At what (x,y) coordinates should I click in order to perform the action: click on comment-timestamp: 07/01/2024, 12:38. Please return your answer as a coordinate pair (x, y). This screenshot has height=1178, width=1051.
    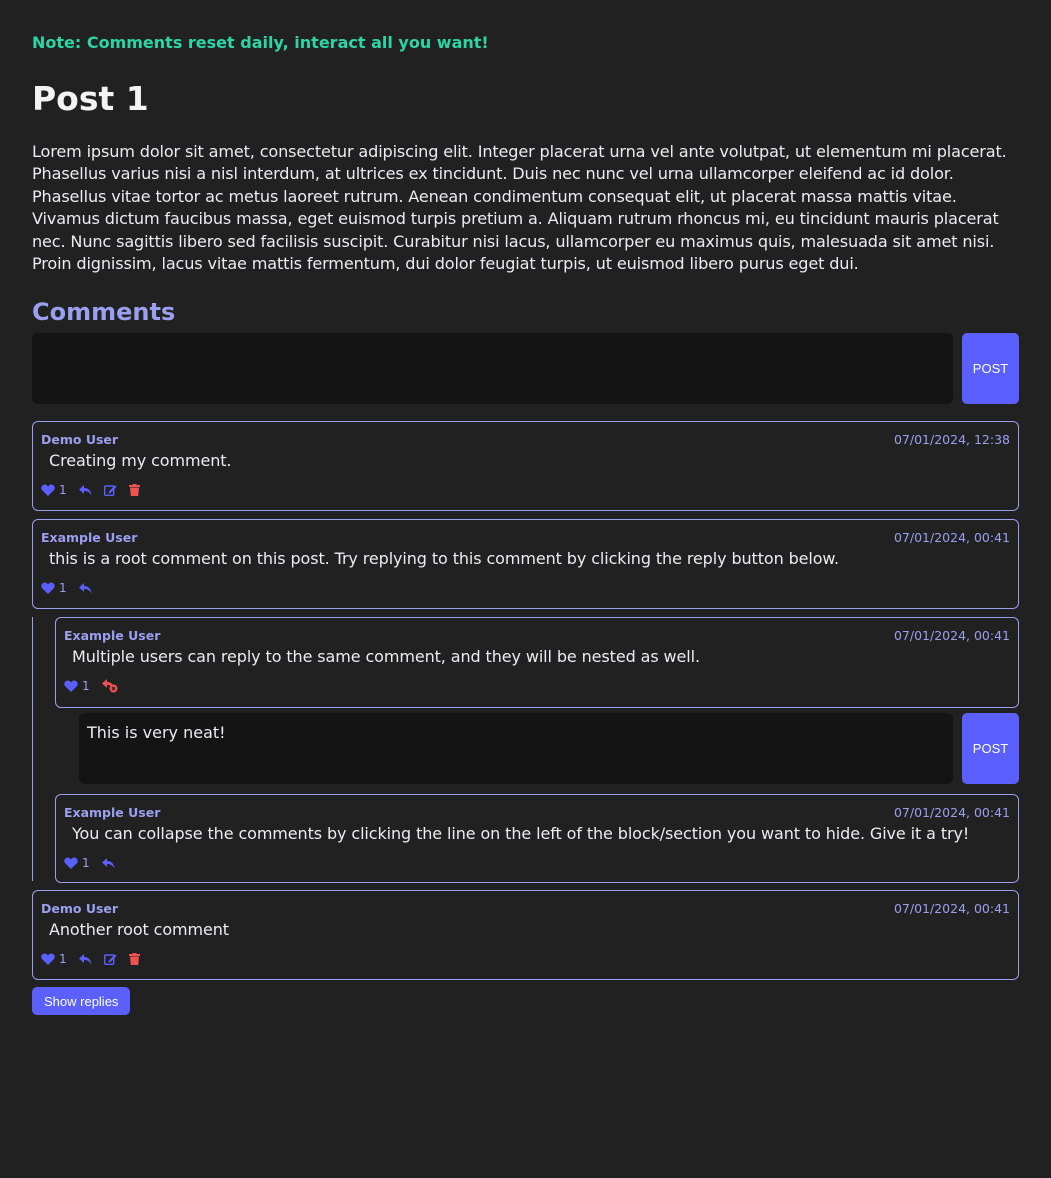
    Looking at the image, I should click on (951, 439).